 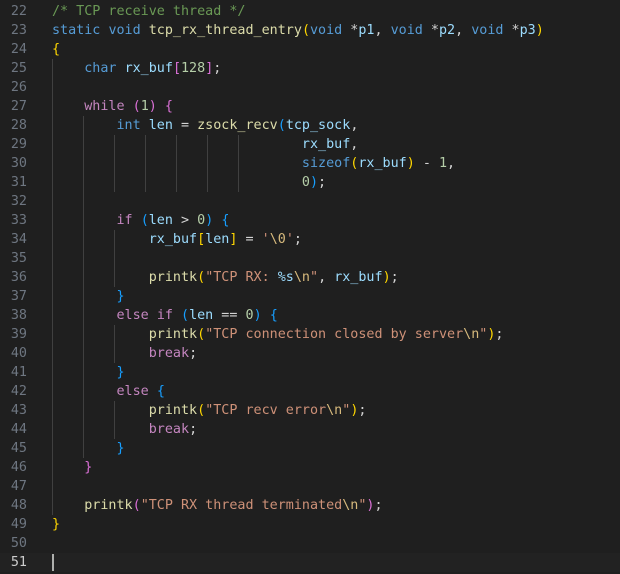 What do you see at coordinates (193, 68) in the screenshot?
I see `code-token: 128` at bounding box center [193, 68].